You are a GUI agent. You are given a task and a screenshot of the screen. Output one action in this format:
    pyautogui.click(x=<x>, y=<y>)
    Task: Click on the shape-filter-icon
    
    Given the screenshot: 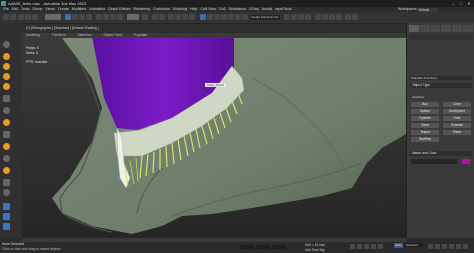 What is the action you would take?
    pyautogui.click(x=6, y=76)
    